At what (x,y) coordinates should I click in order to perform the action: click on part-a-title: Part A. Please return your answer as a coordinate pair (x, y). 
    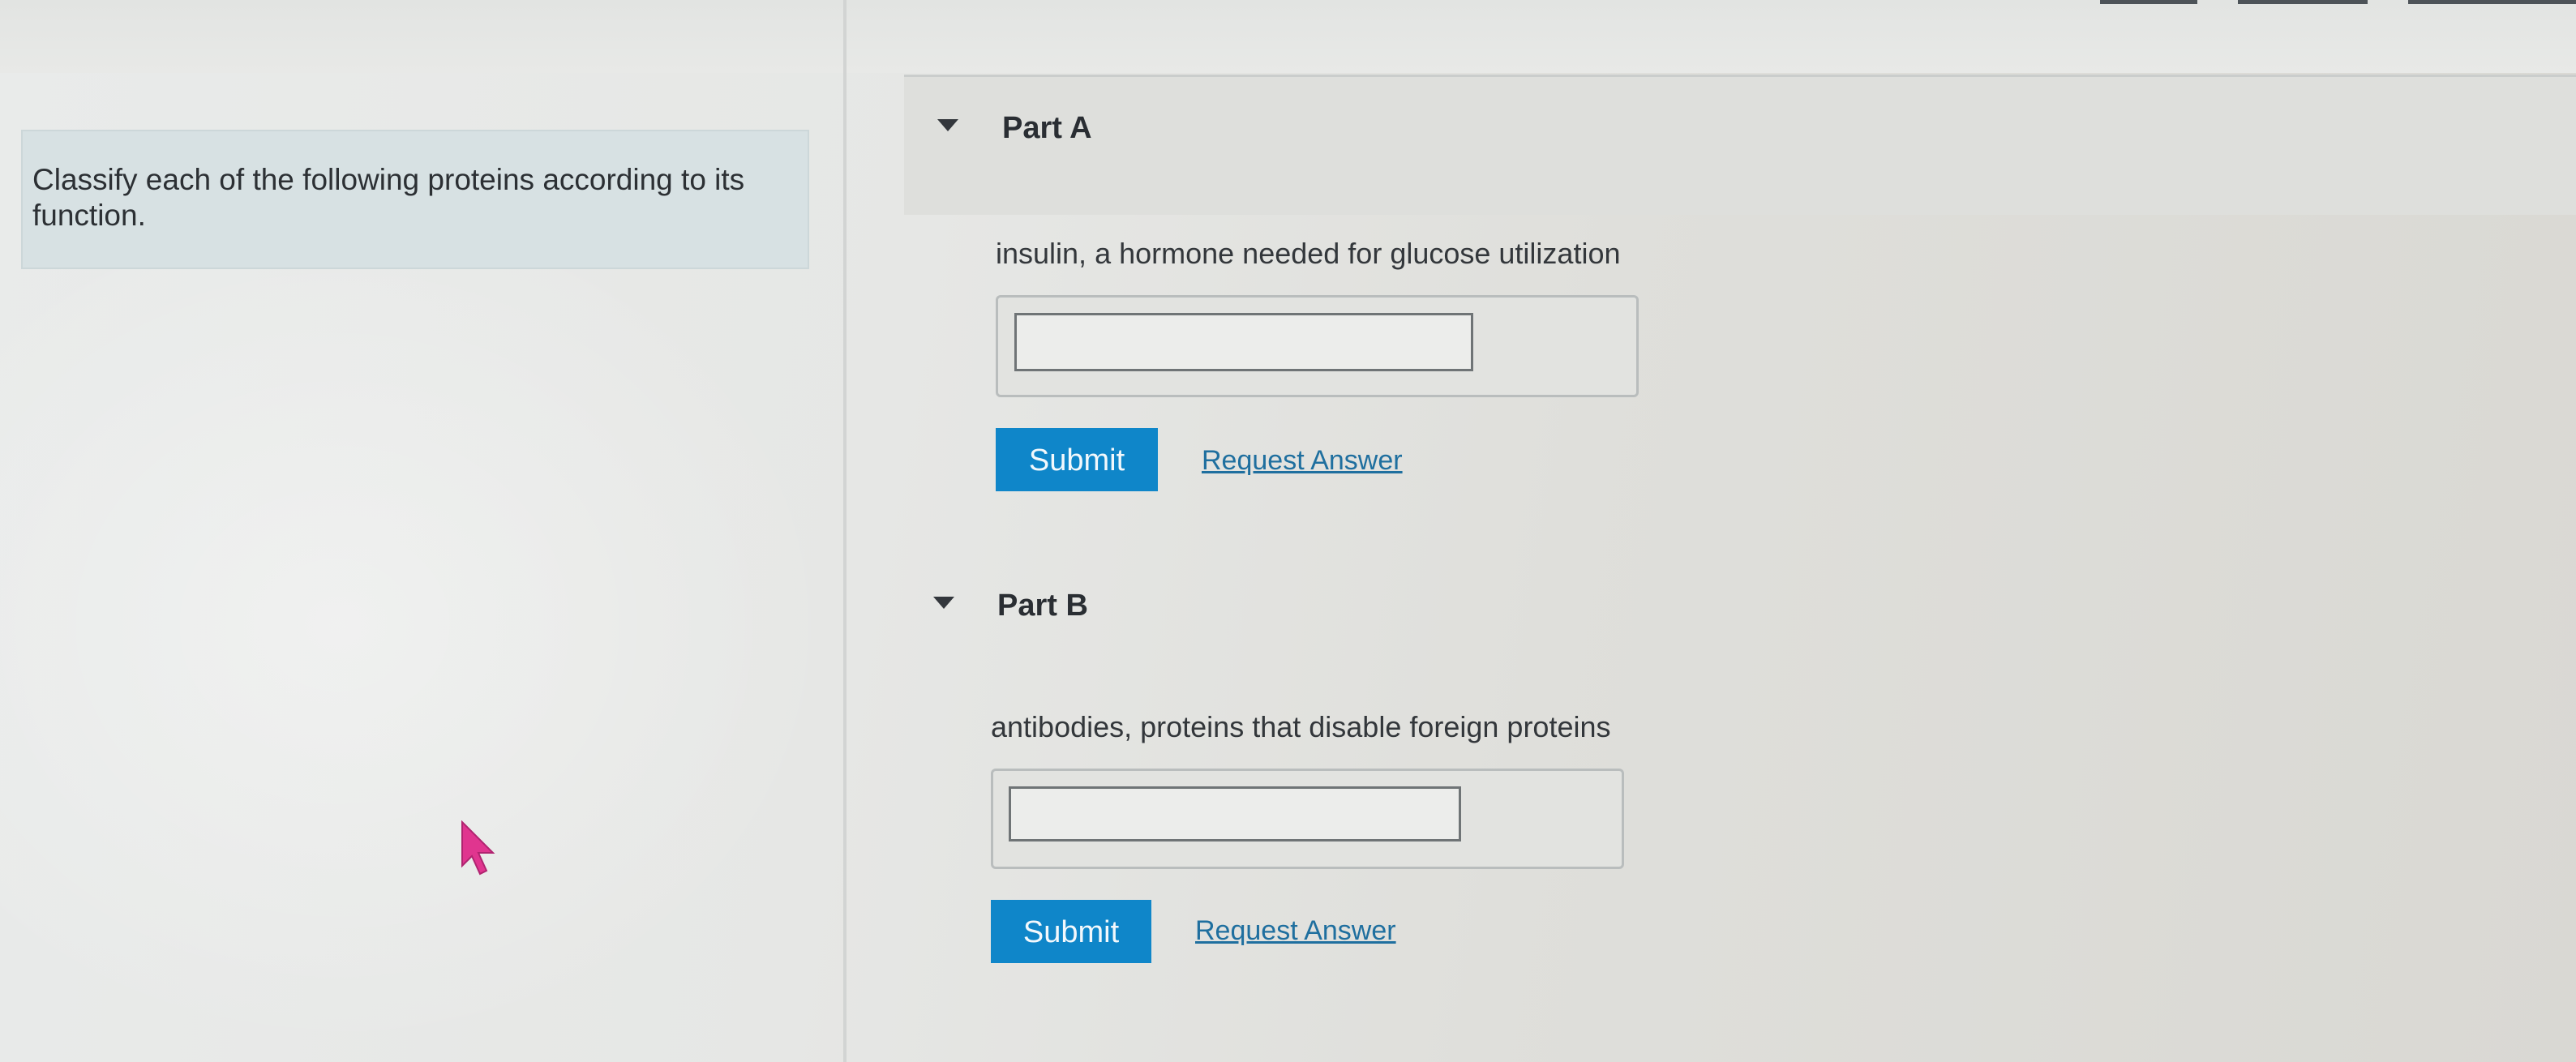
    Looking at the image, I should click on (1047, 128).